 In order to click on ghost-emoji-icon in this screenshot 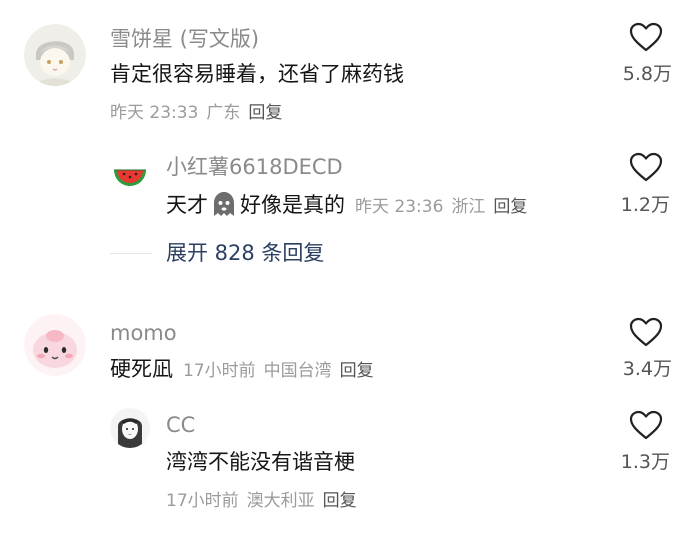, I will do `click(224, 204)`.